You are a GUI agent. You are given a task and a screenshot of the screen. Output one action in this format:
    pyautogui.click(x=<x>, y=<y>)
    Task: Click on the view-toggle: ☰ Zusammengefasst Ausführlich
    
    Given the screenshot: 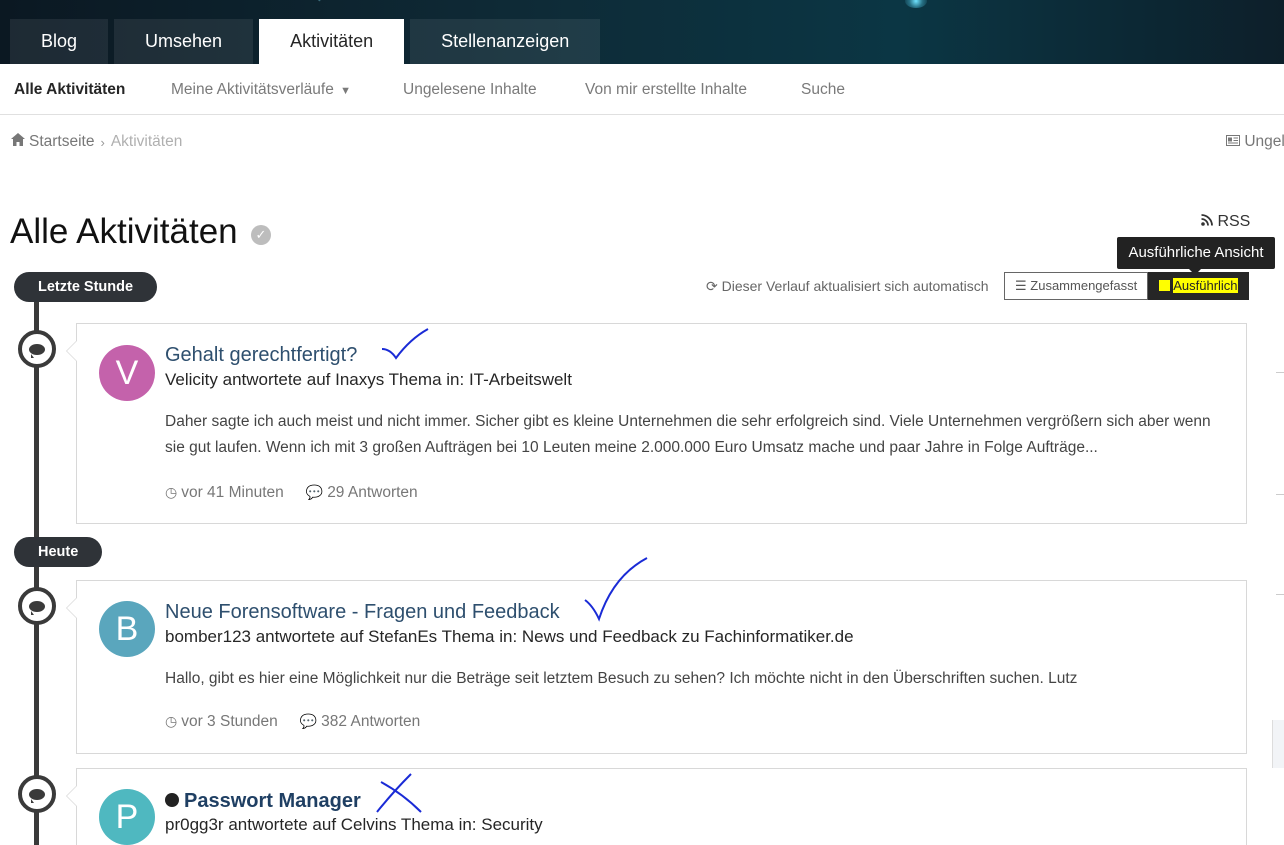 What is the action you would take?
    pyautogui.click(x=1126, y=286)
    